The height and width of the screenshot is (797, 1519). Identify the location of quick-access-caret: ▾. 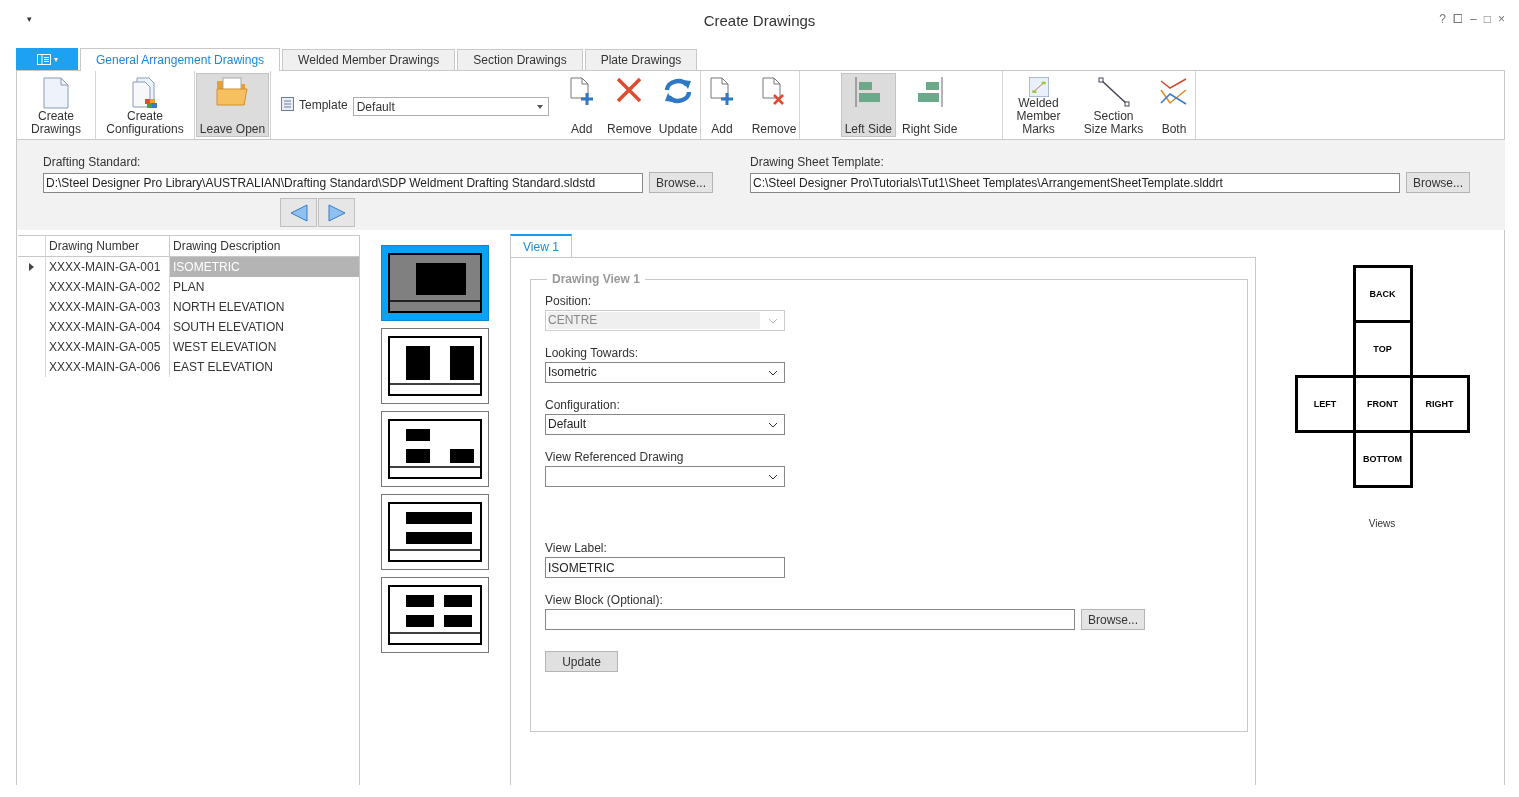
(29, 19).